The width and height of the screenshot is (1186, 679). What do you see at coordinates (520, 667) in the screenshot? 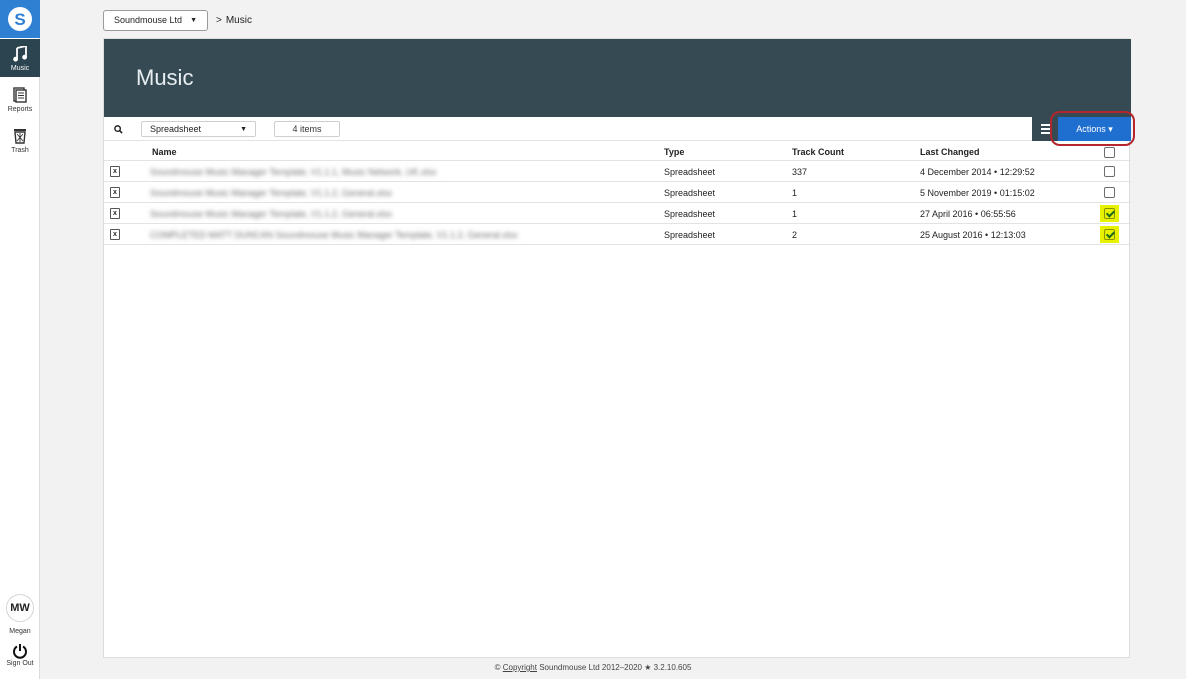
I see `copyright-link: Copyright` at bounding box center [520, 667].